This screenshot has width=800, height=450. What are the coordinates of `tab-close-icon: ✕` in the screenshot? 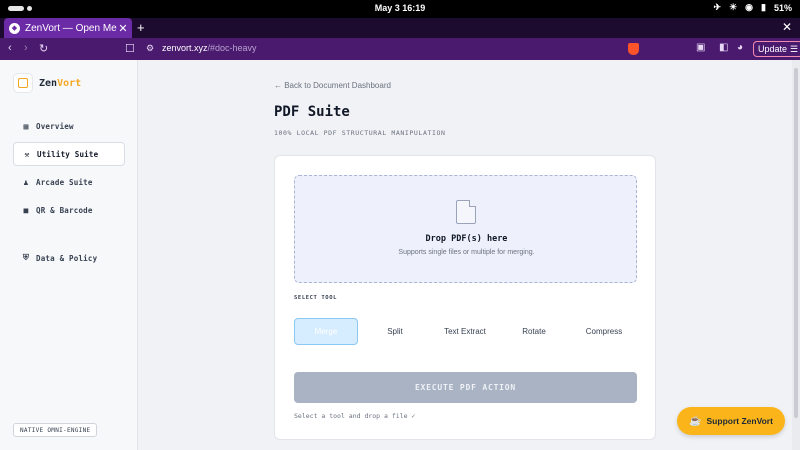 It's located at (123, 28).